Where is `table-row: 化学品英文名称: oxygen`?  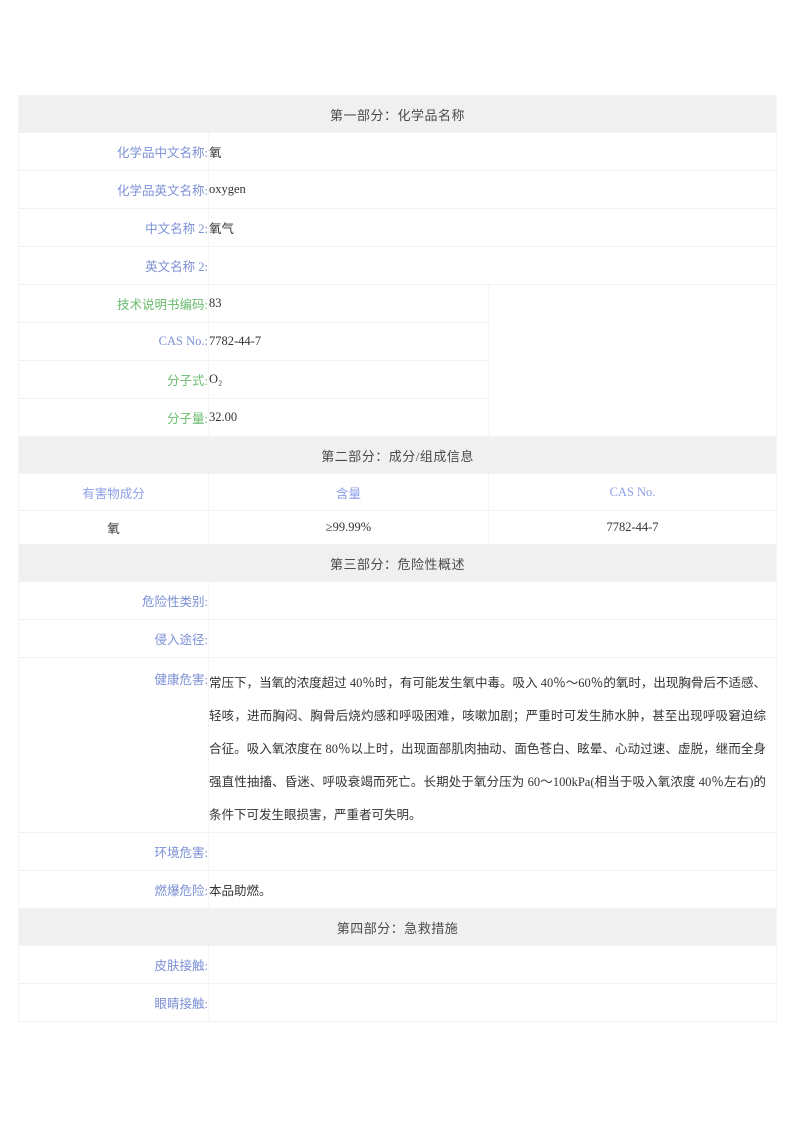 table-row: 化学品英文名称: oxygen is located at coordinates (398, 189).